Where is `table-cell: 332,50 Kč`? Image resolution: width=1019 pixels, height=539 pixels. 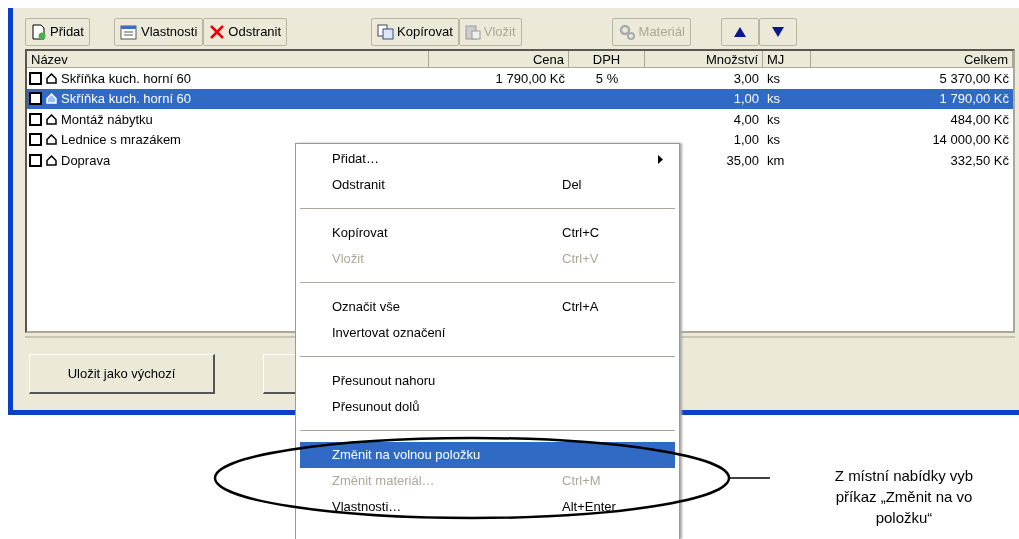 table-cell: 332,50 Kč is located at coordinates (979, 160).